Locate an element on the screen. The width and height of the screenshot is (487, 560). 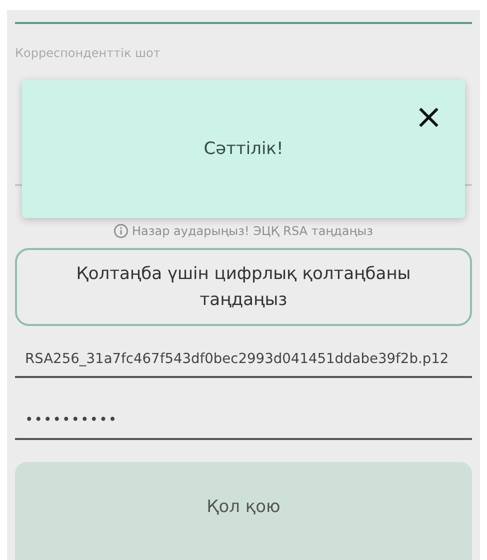
certificate-file-field: RSA256_31a7fc467f543df0bec2993d041451ddabe39f2b.p12 is located at coordinates (243, 363).